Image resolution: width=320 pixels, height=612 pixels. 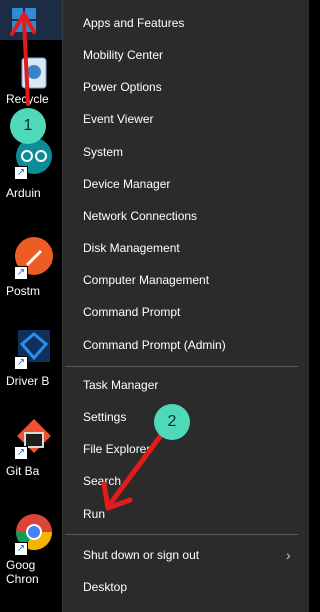 What do you see at coordinates (31, 459) in the screenshot?
I see `desktop-icon-git-bash: ↗ Git Ba` at bounding box center [31, 459].